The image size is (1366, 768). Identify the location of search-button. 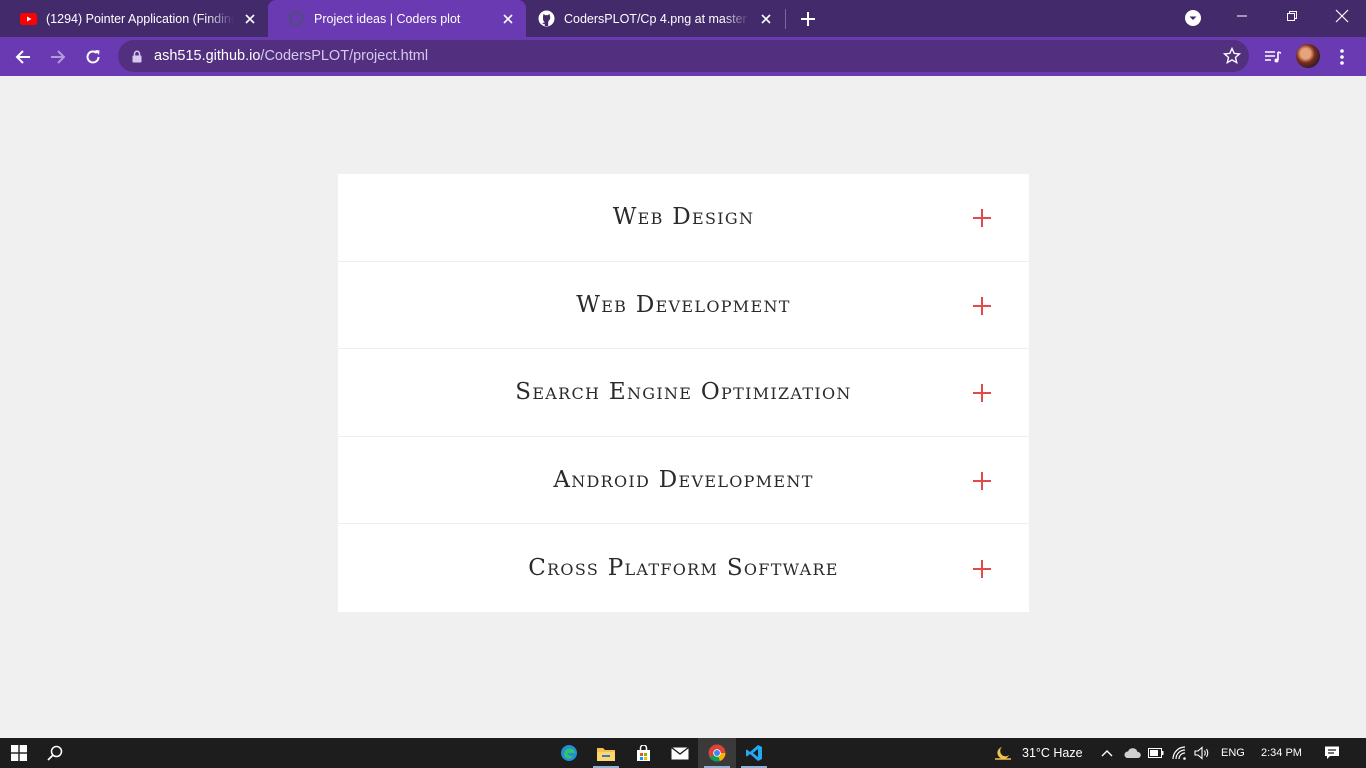
(55, 753).